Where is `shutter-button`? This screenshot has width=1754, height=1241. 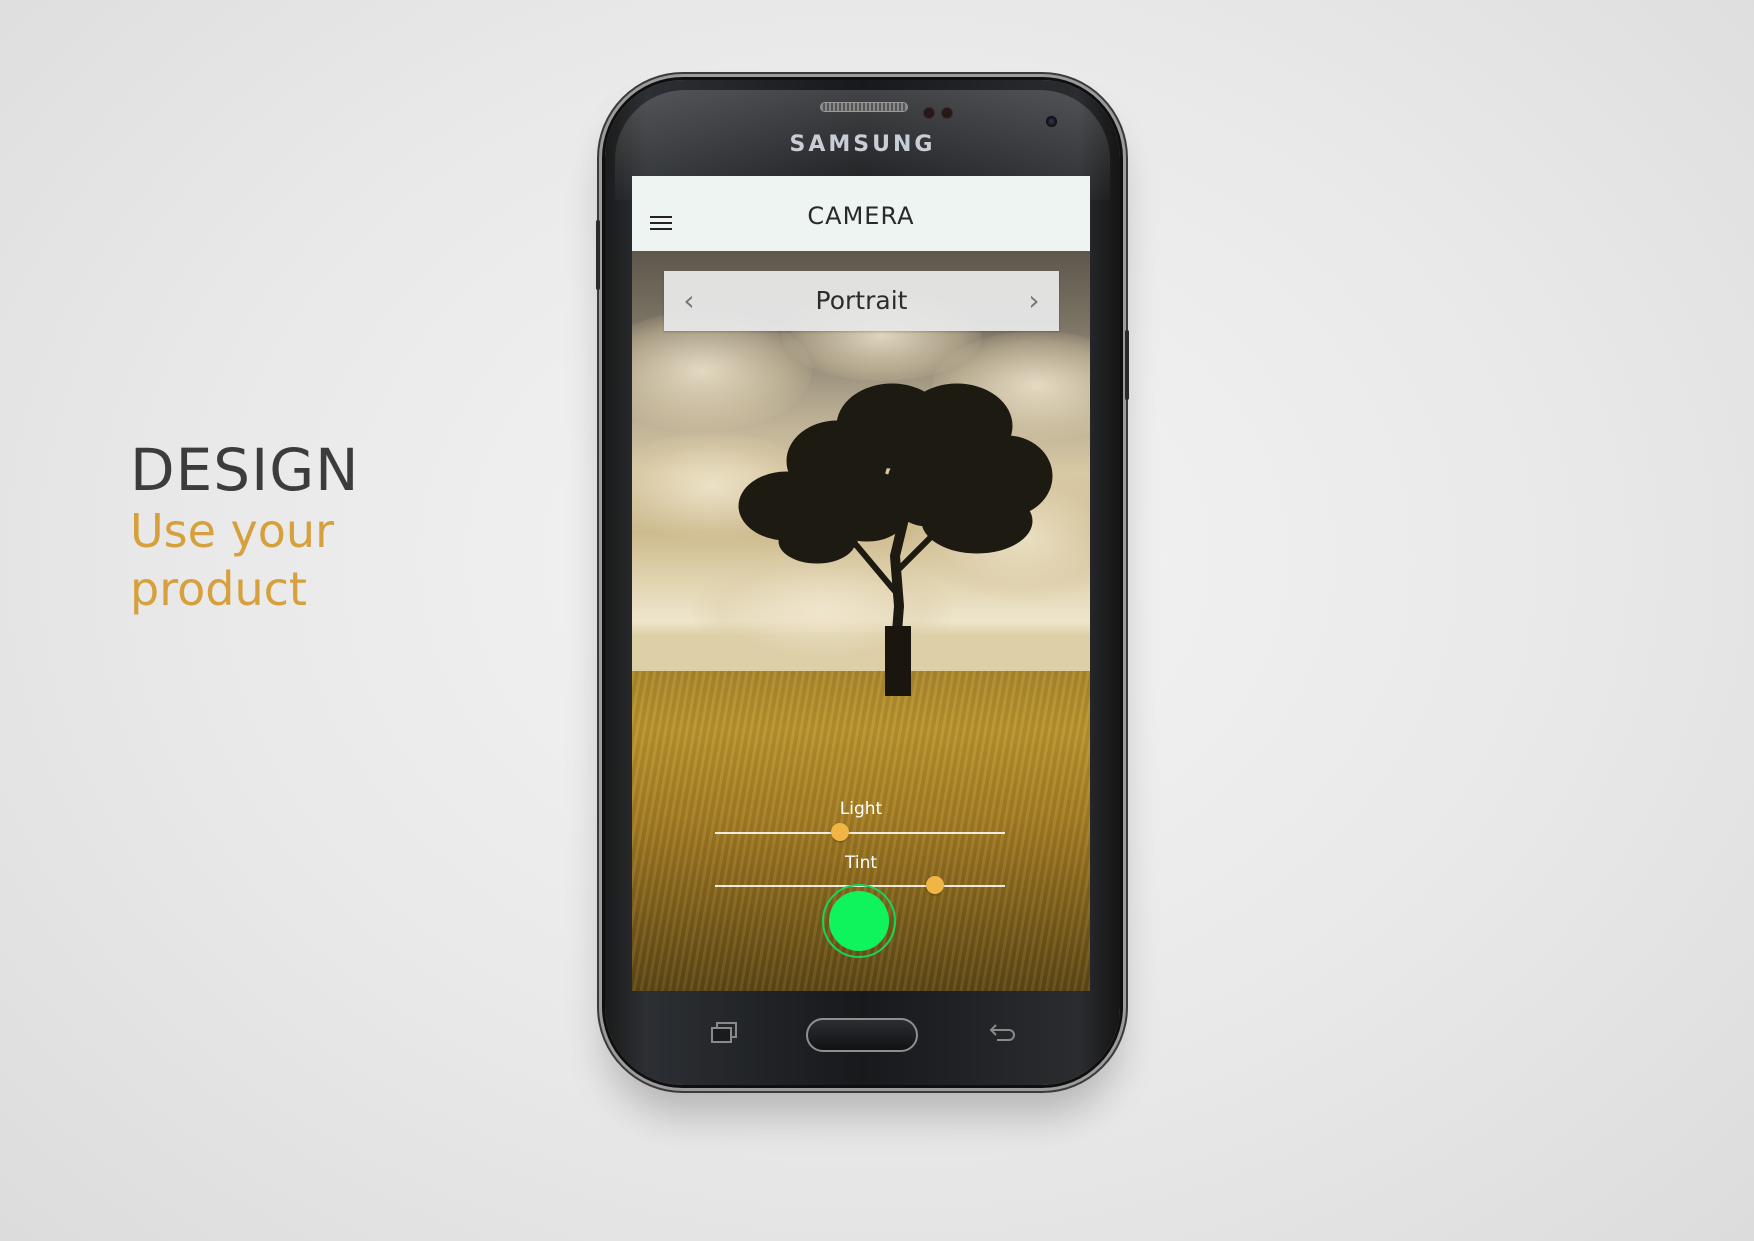 shutter-button is located at coordinates (859, 921).